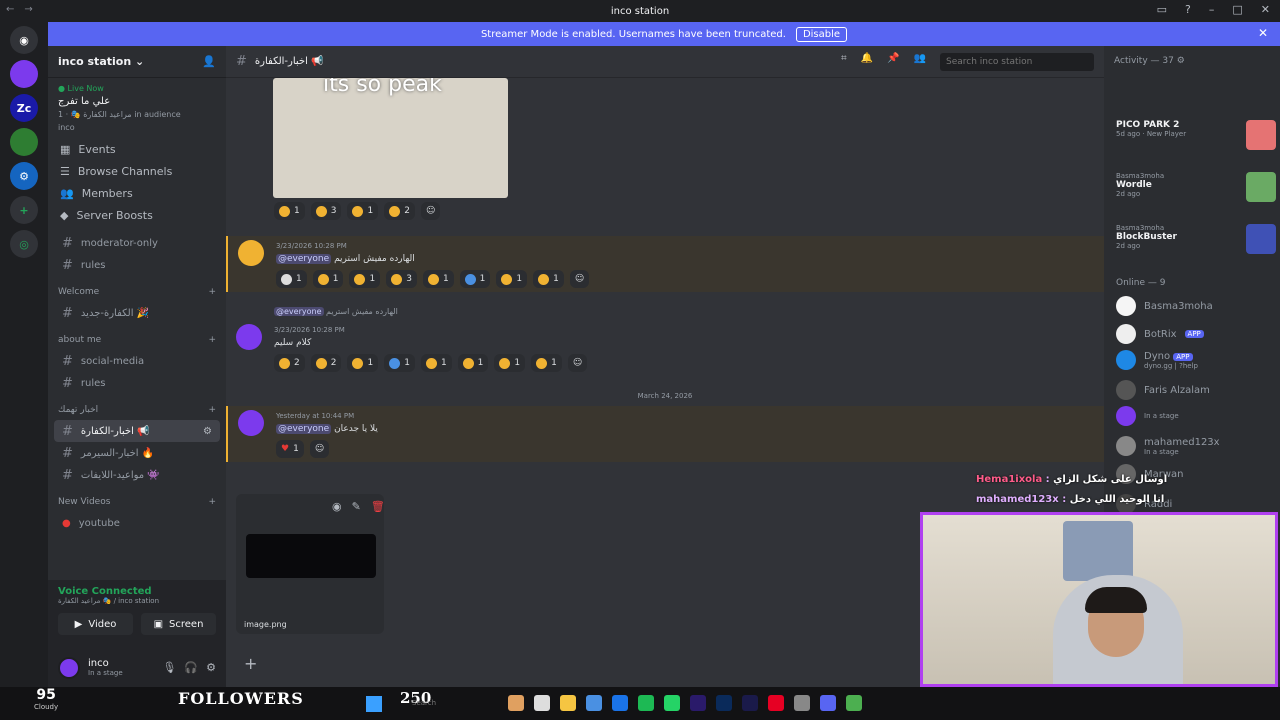  I want to click on category-videos: New Videos +, so click(137, 502).